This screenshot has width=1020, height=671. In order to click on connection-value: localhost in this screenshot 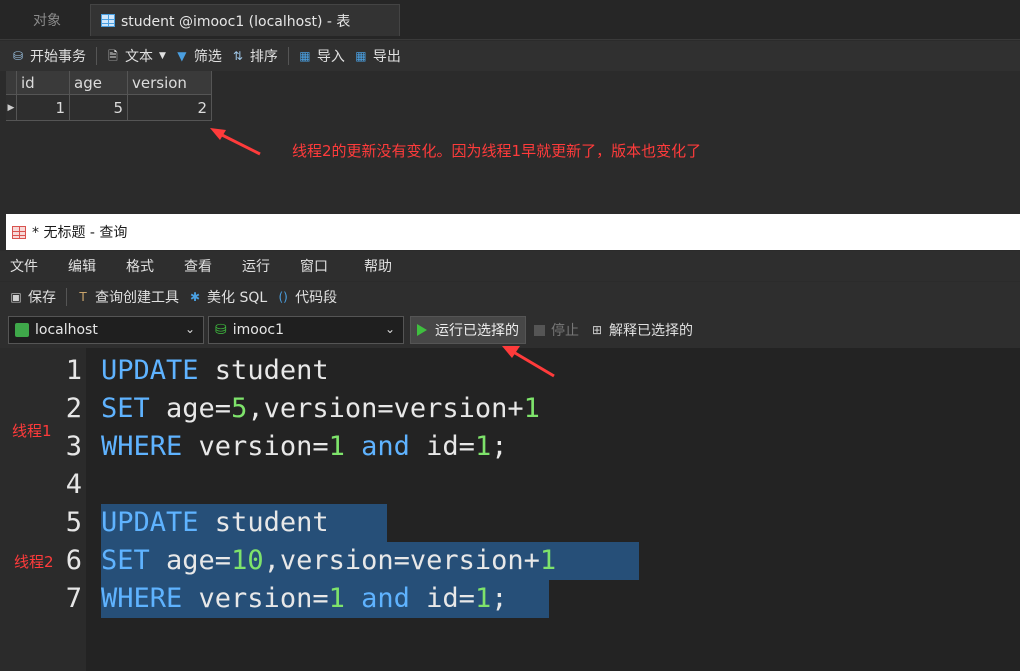, I will do `click(66, 330)`.